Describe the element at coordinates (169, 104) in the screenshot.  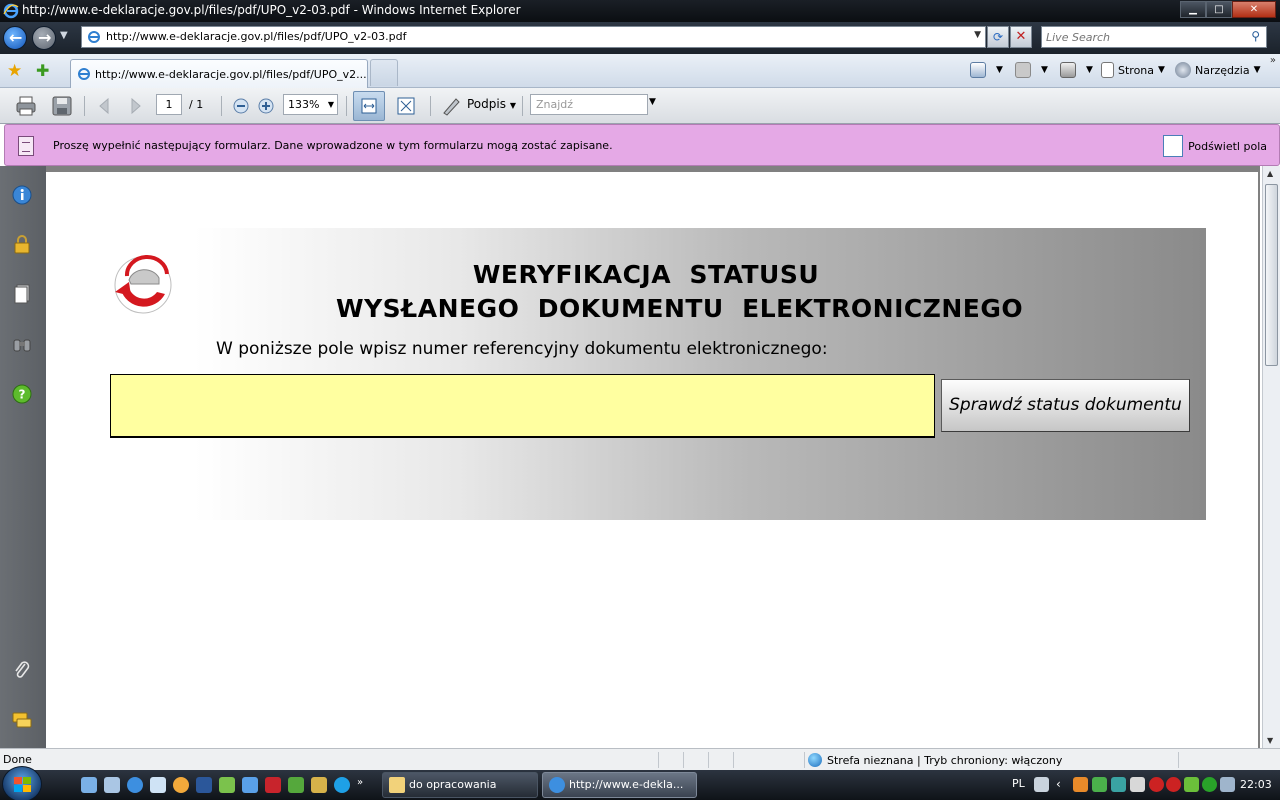
I see `page-number-input: 1` at that location.